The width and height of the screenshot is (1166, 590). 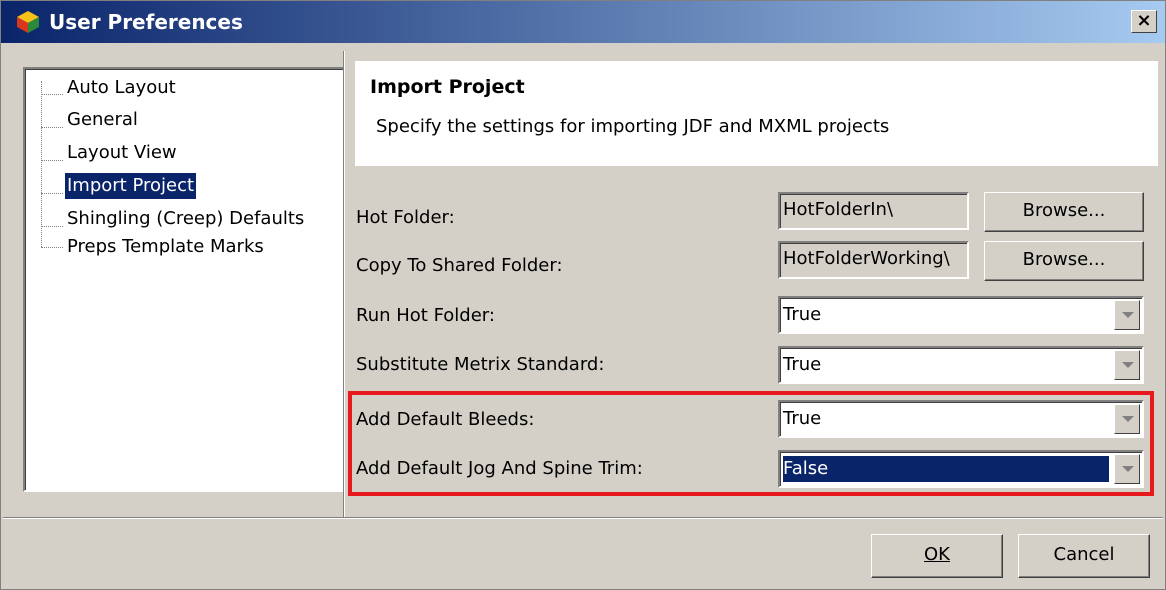 I want to click on window-title: User Preferences, so click(x=146, y=22).